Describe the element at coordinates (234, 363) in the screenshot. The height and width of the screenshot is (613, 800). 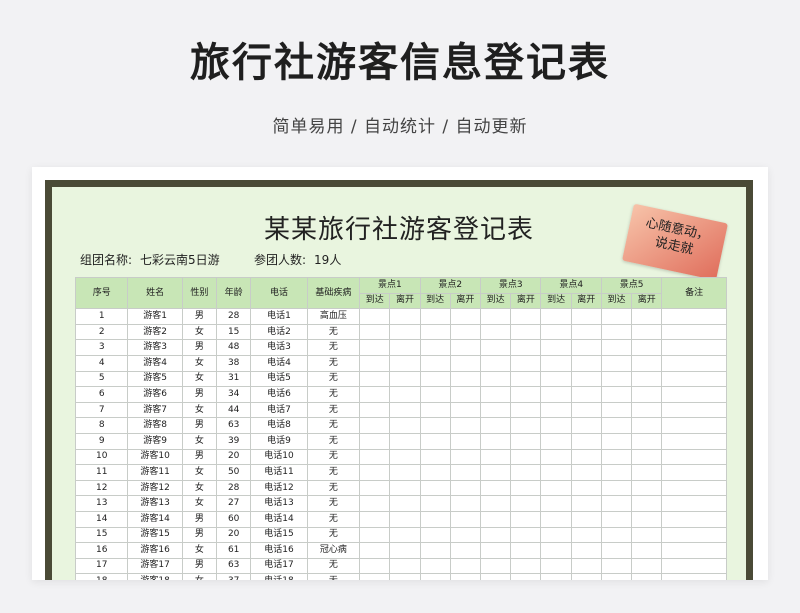
I see `cell-age: 38` at that location.